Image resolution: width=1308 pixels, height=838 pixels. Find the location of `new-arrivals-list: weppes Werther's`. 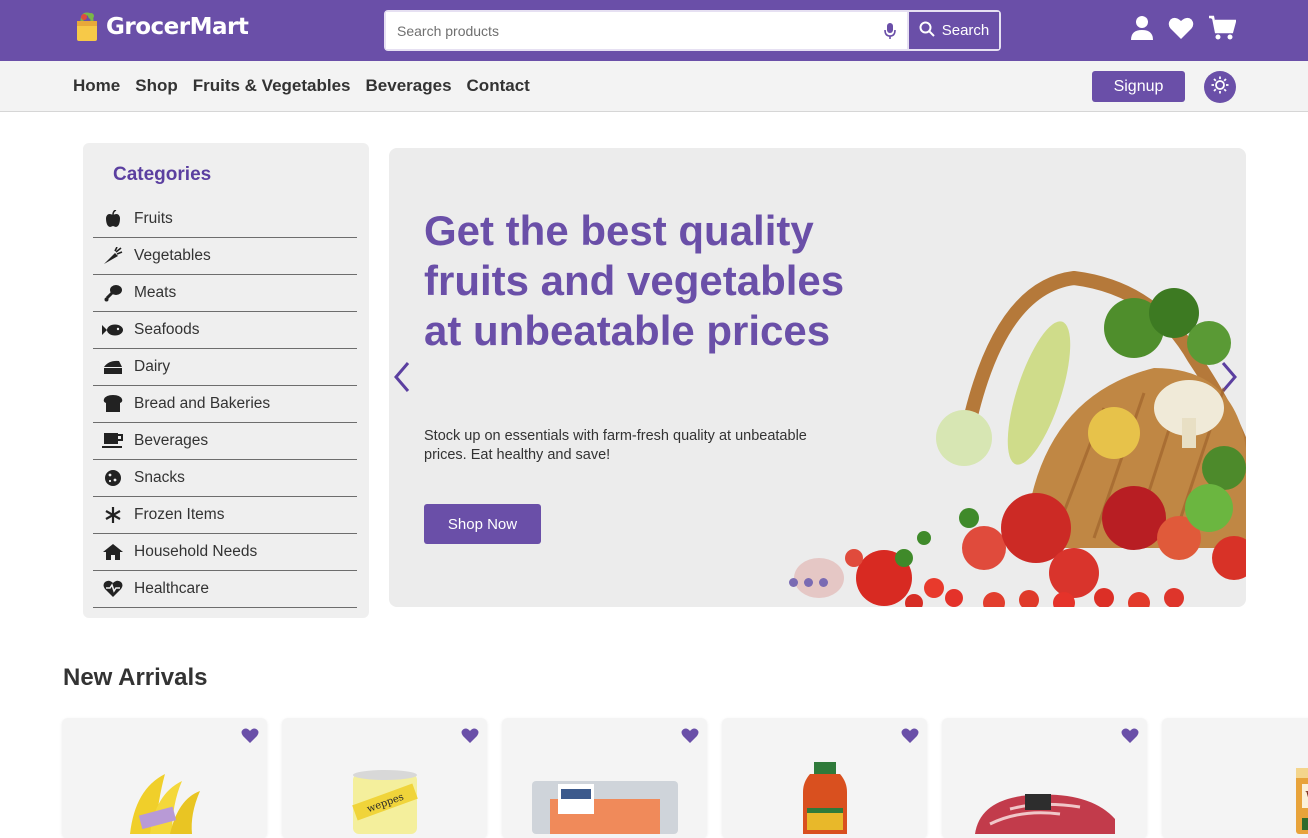

new-arrivals-list: weppes Werther's is located at coordinates (685, 778).